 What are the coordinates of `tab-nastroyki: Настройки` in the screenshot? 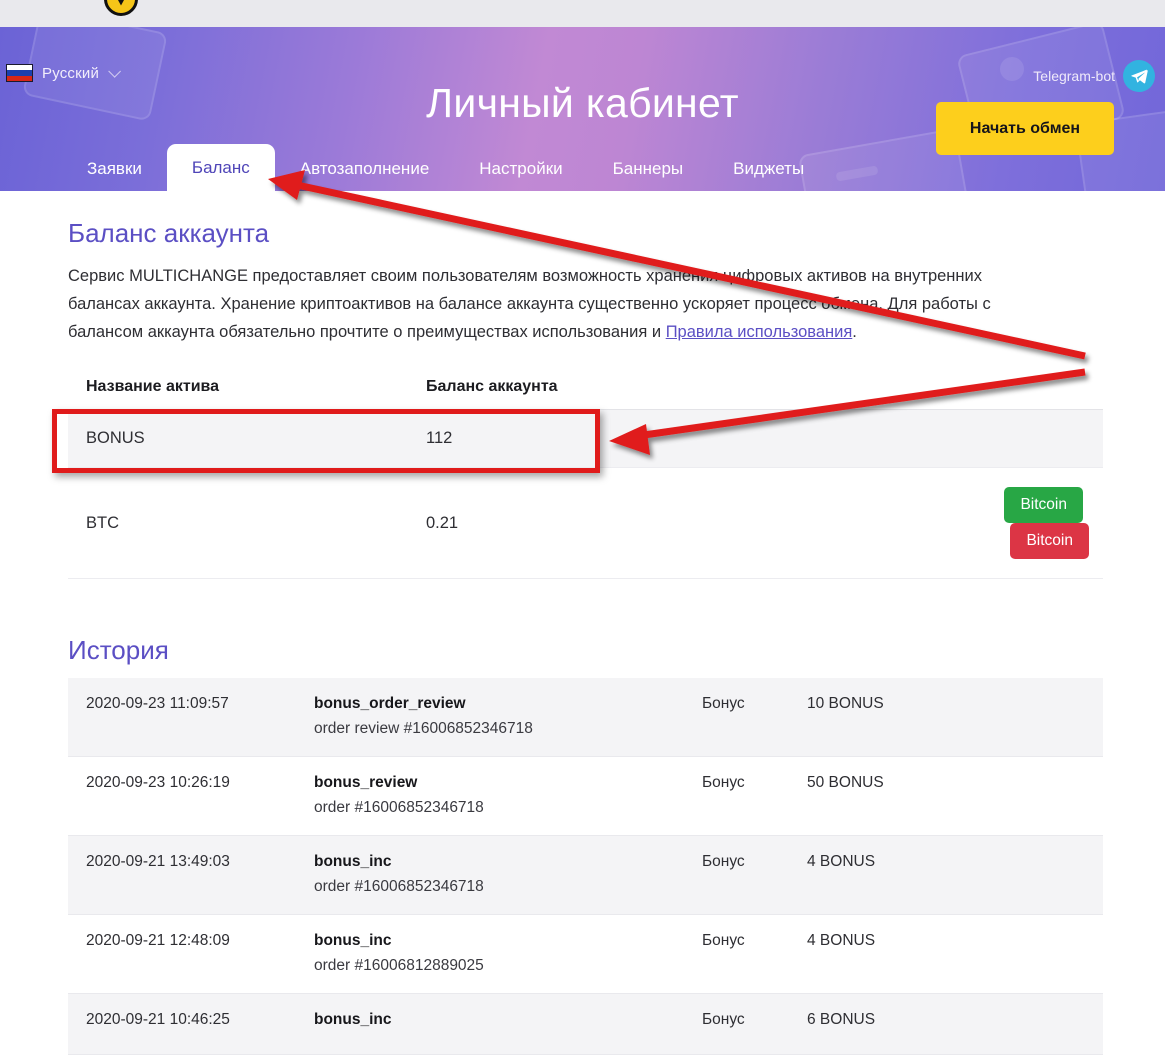 It's located at (520, 169).